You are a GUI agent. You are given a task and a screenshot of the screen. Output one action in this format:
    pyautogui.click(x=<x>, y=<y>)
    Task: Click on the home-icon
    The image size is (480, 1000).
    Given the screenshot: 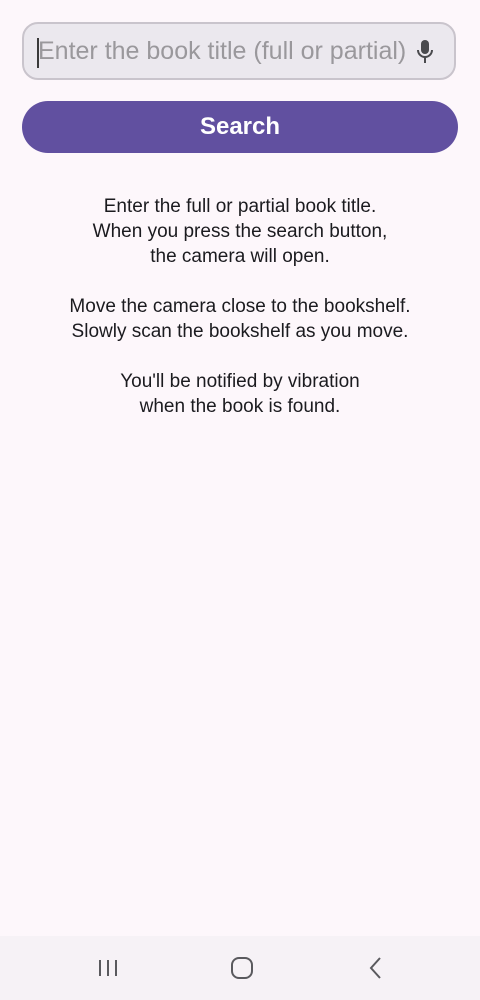 What is the action you would take?
    pyautogui.click(x=242, y=968)
    